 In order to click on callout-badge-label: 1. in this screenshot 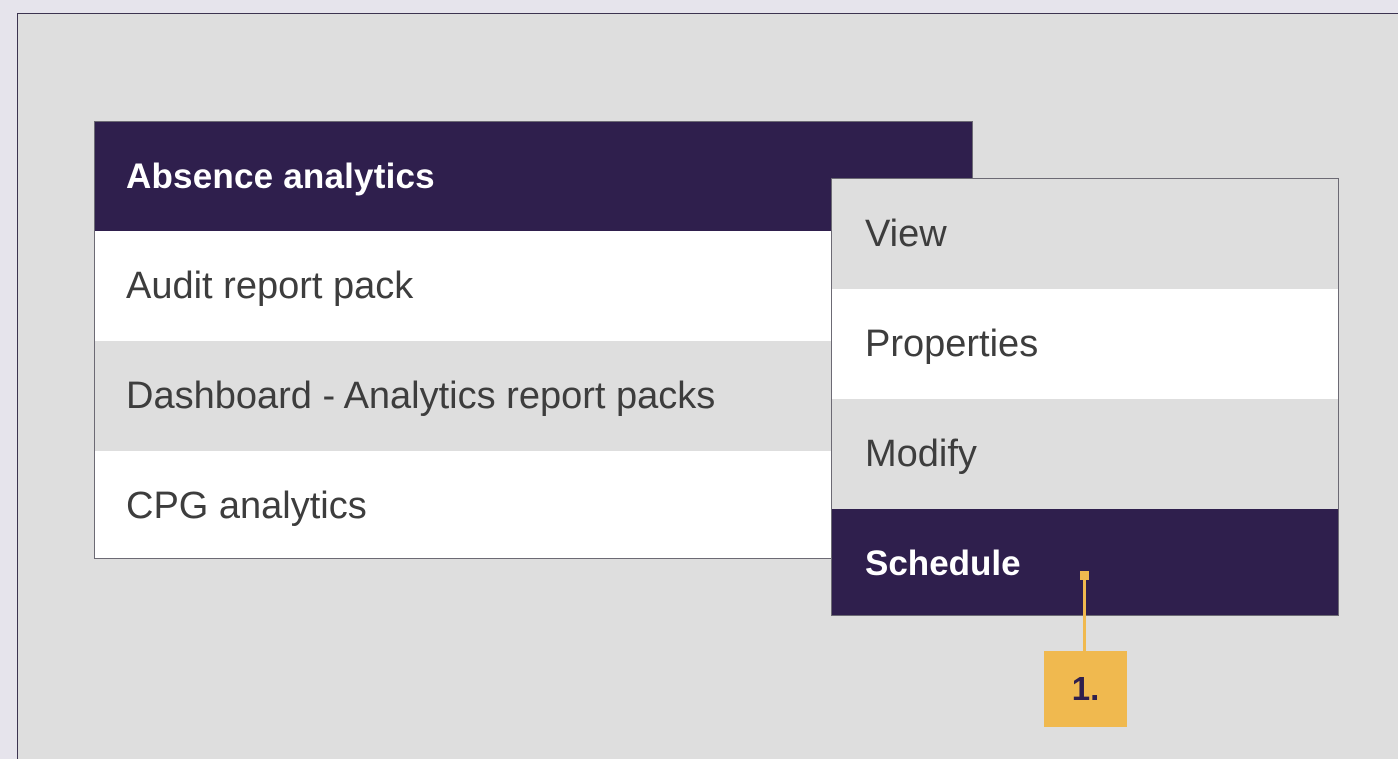, I will do `click(1085, 688)`.